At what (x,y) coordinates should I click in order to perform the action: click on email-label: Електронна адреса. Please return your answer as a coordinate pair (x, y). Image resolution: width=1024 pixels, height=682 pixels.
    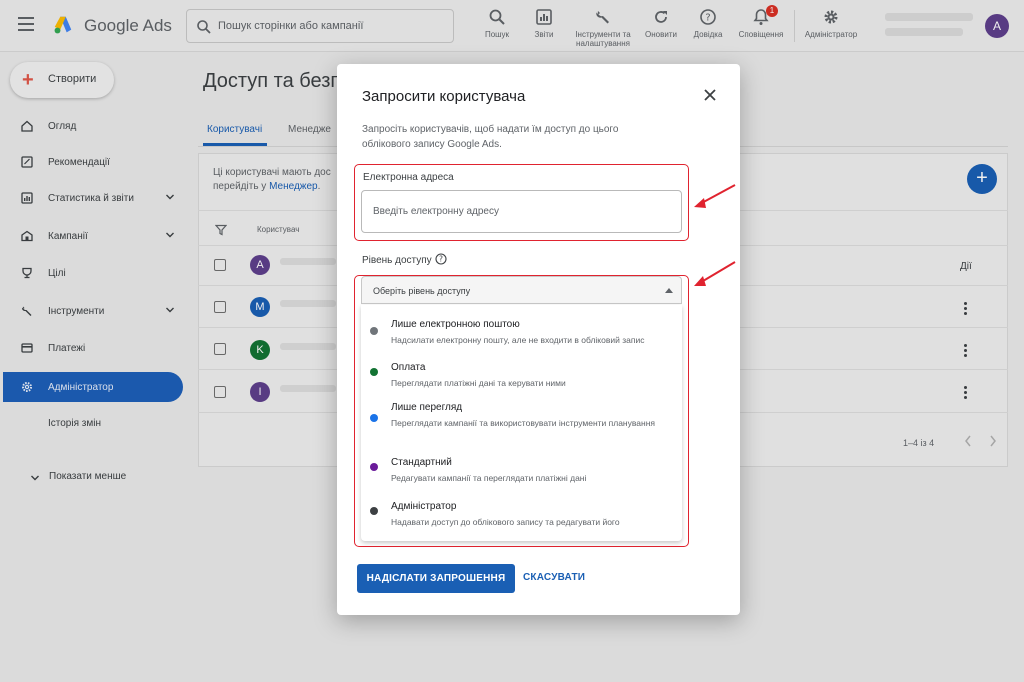
    Looking at the image, I should click on (408, 177).